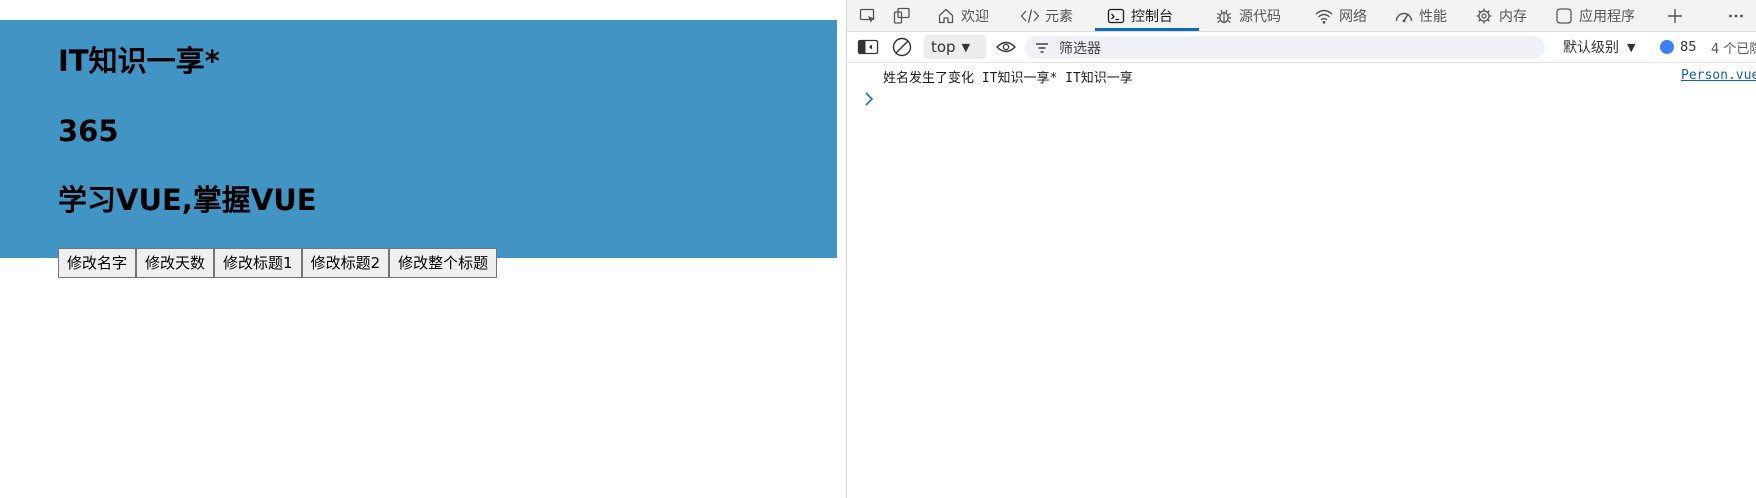 Image resolution: width=1756 pixels, height=498 pixels. I want to click on chevron-right-icon, so click(869, 101).